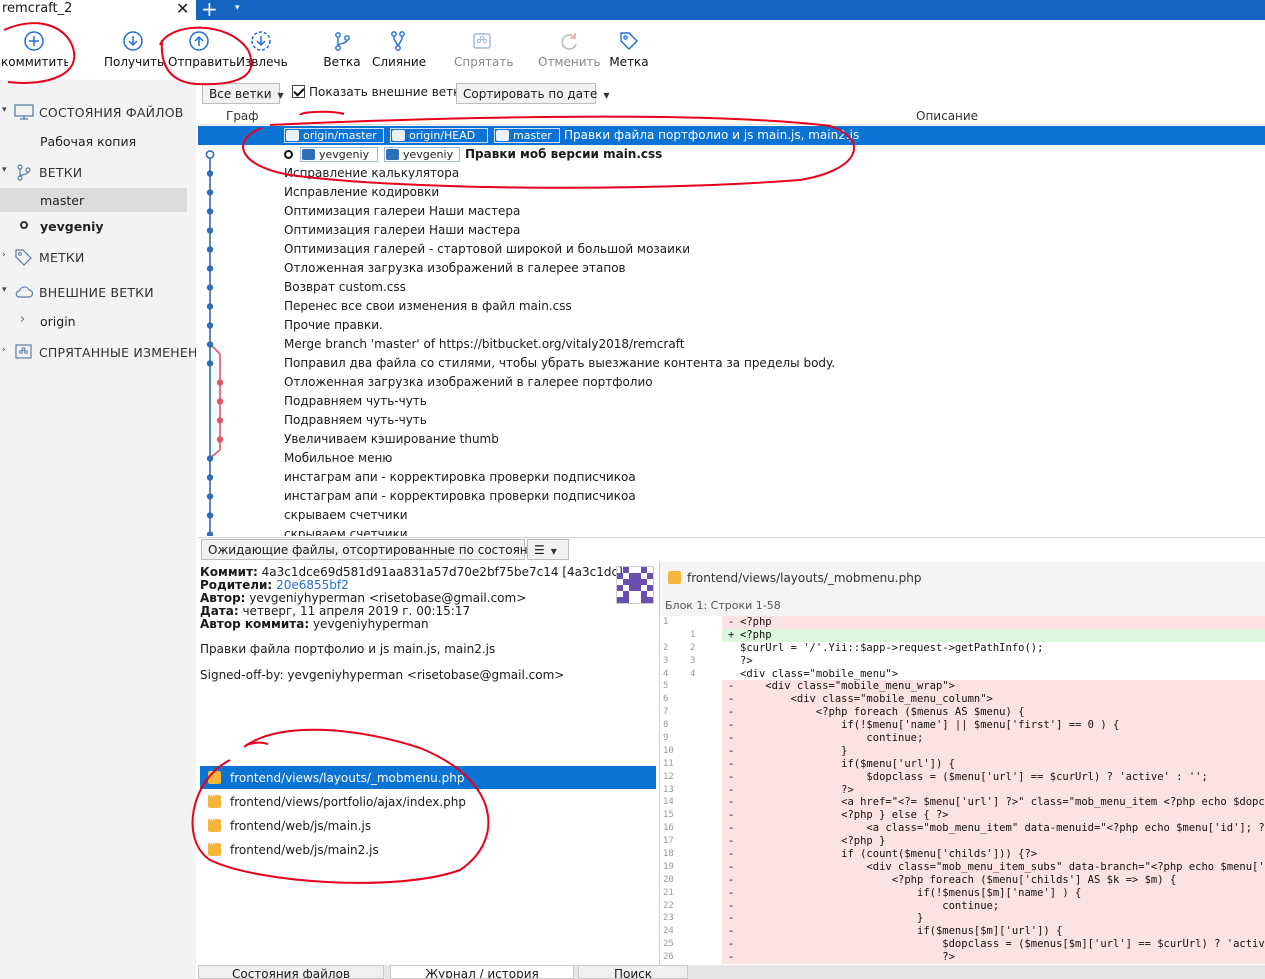  Describe the element at coordinates (629, 41) in the screenshot. I see `tag-icon` at that location.